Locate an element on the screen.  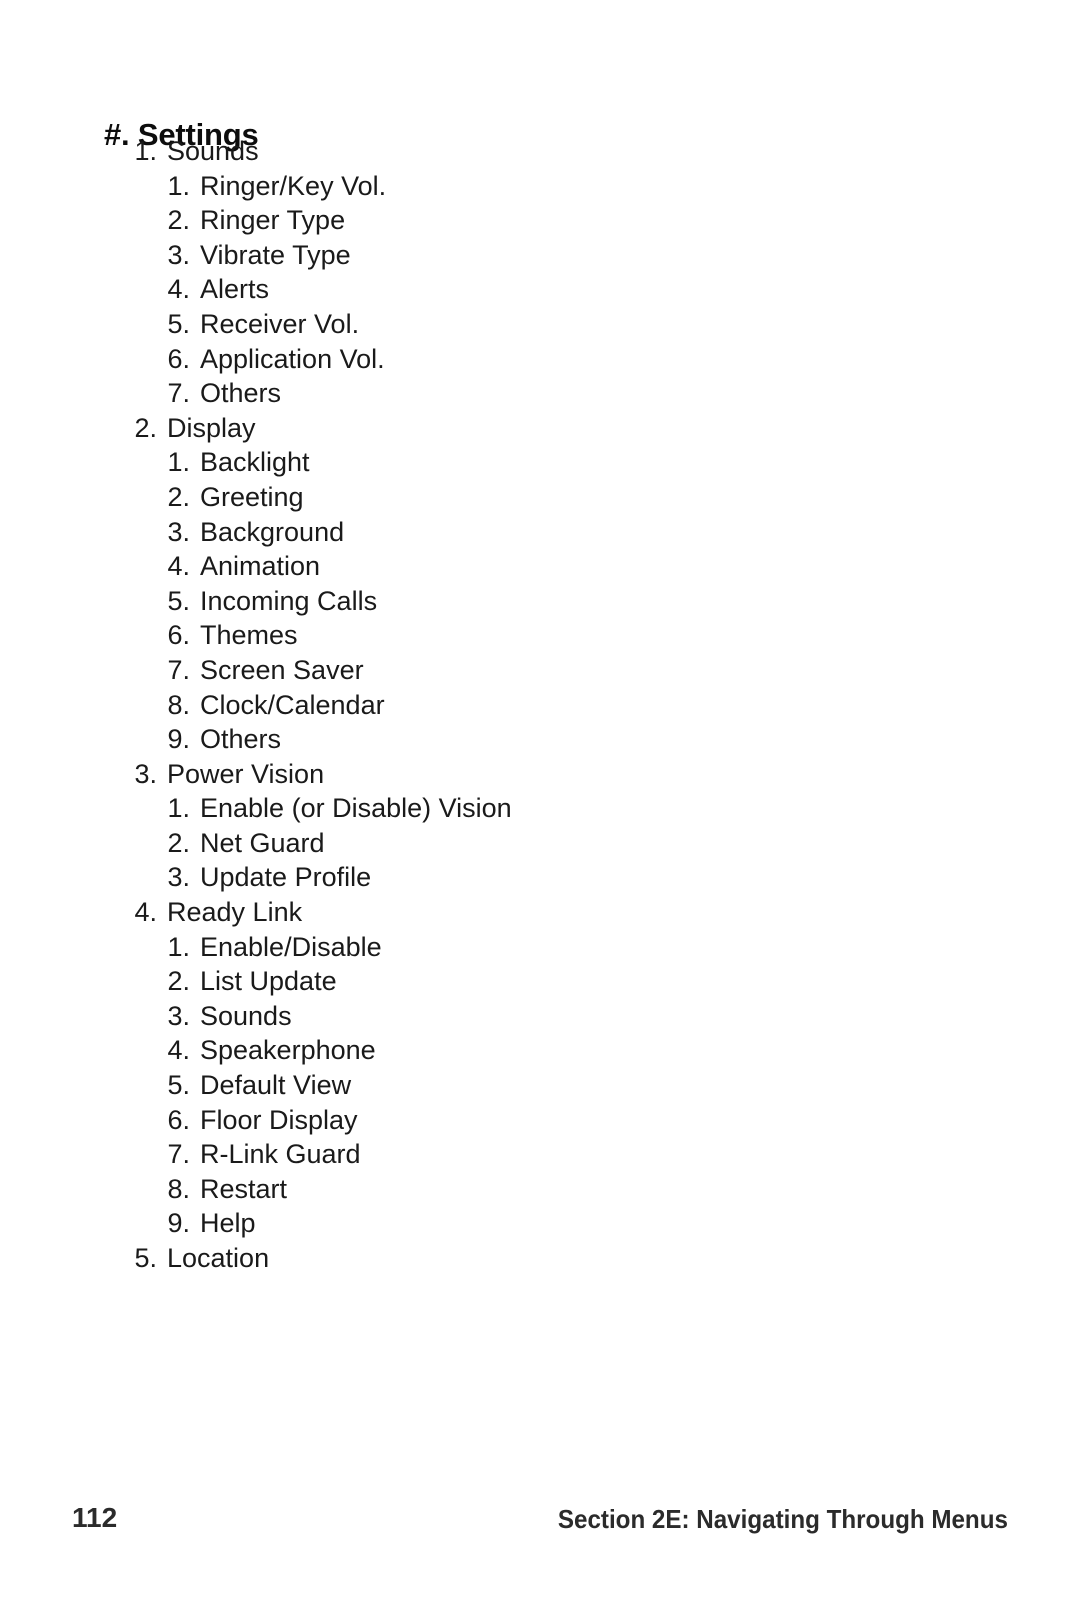
outline-item-label: Receiver Vol. is located at coordinates (280, 323).